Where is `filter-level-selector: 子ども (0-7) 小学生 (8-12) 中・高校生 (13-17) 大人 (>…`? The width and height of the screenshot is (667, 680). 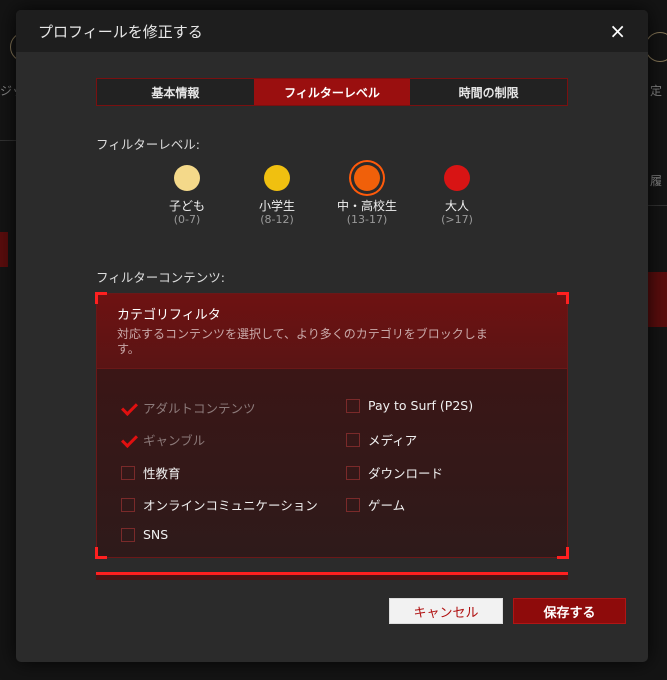
filter-level-selector: 子ども (0-7) 小学生 (8-12) 中・高校生 (13-17) 大人 (>… is located at coordinates (326, 200).